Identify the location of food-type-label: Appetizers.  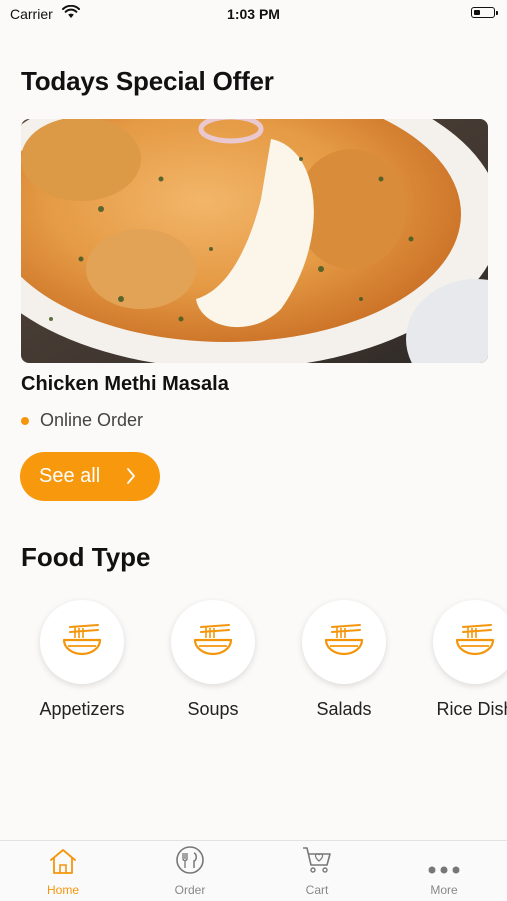
(82, 709).